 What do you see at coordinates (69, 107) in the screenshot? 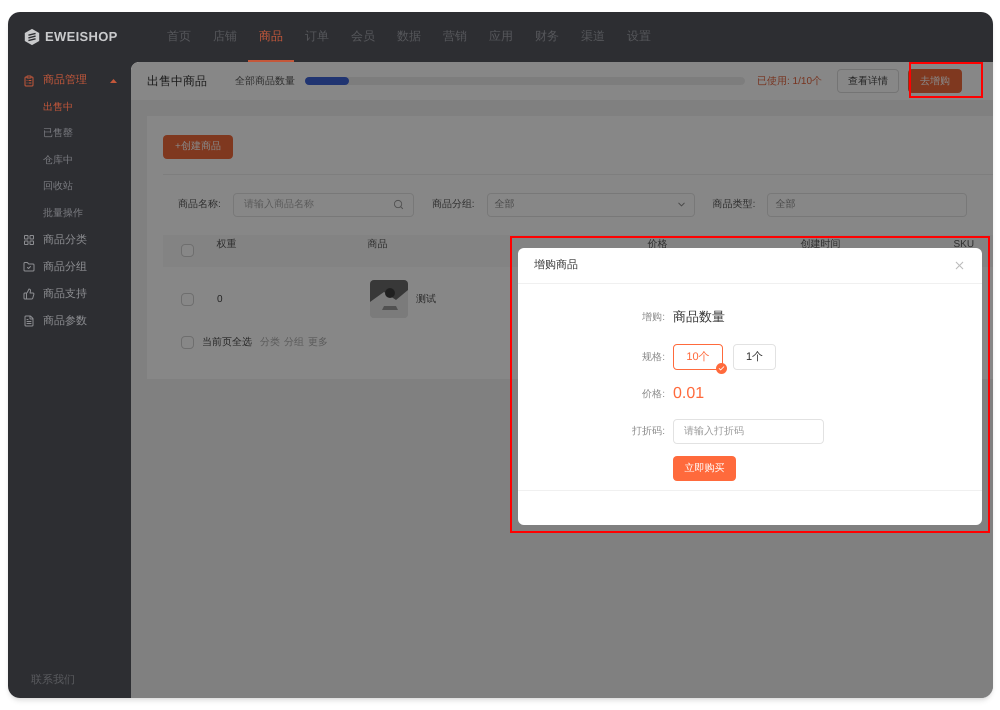
I see `submenu-item: 出售中` at bounding box center [69, 107].